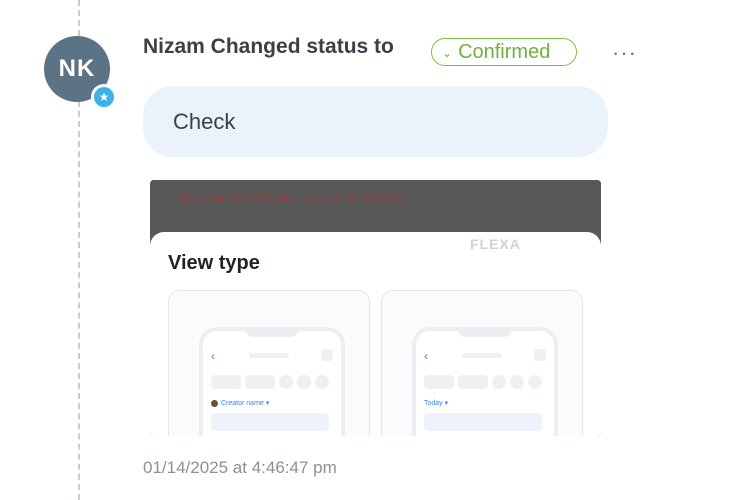 The image size is (750, 500). I want to click on comment-bubble: Check, so click(375, 121).